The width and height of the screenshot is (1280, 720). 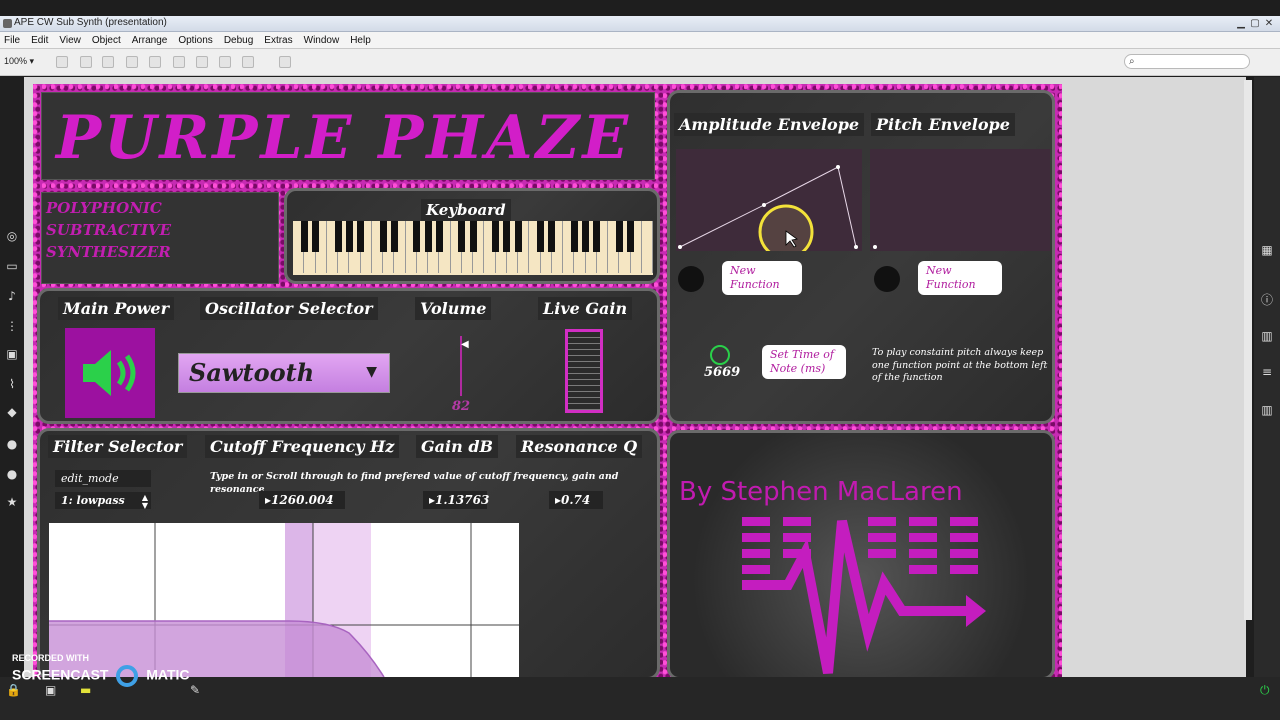 What do you see at coordinates (179, 62) in the screenshot?
I see `patcher-icon` at bounding box center [179, 62].